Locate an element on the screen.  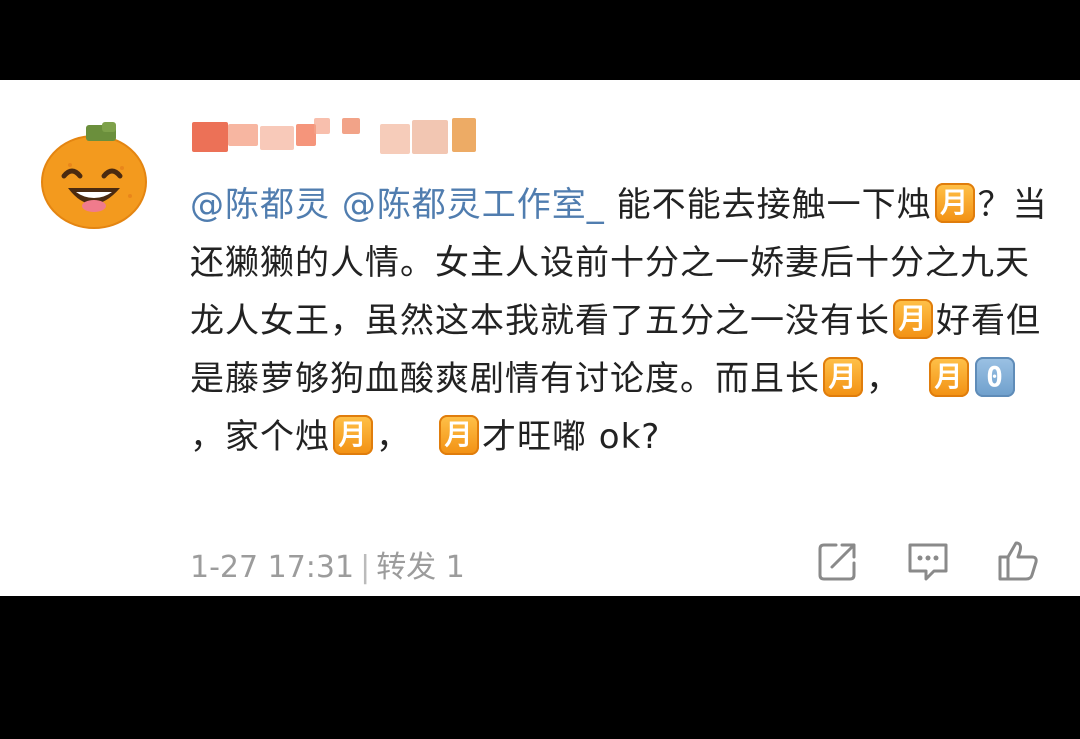
comment-icon is located at coordinates (928, 562).